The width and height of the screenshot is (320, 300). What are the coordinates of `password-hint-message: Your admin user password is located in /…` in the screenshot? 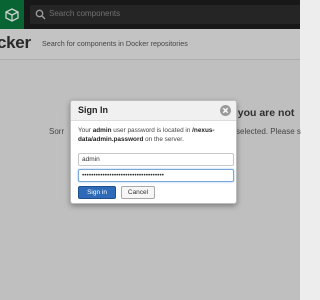 It's located at (155, 135).